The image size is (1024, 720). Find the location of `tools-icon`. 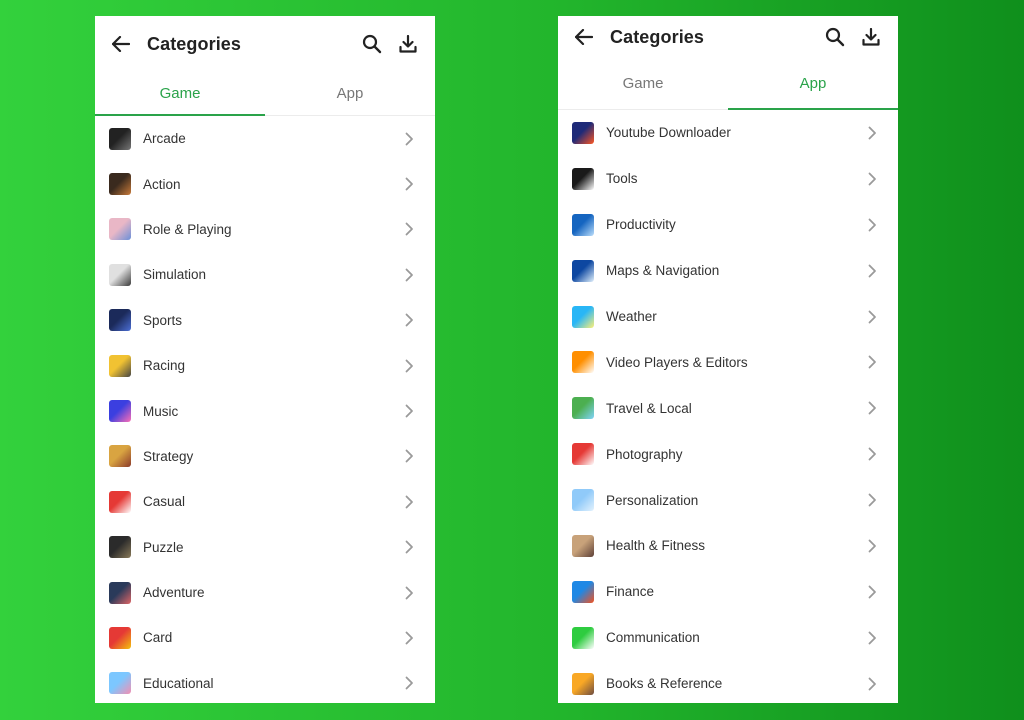

tools-icon is located at coordinates (583, 178).